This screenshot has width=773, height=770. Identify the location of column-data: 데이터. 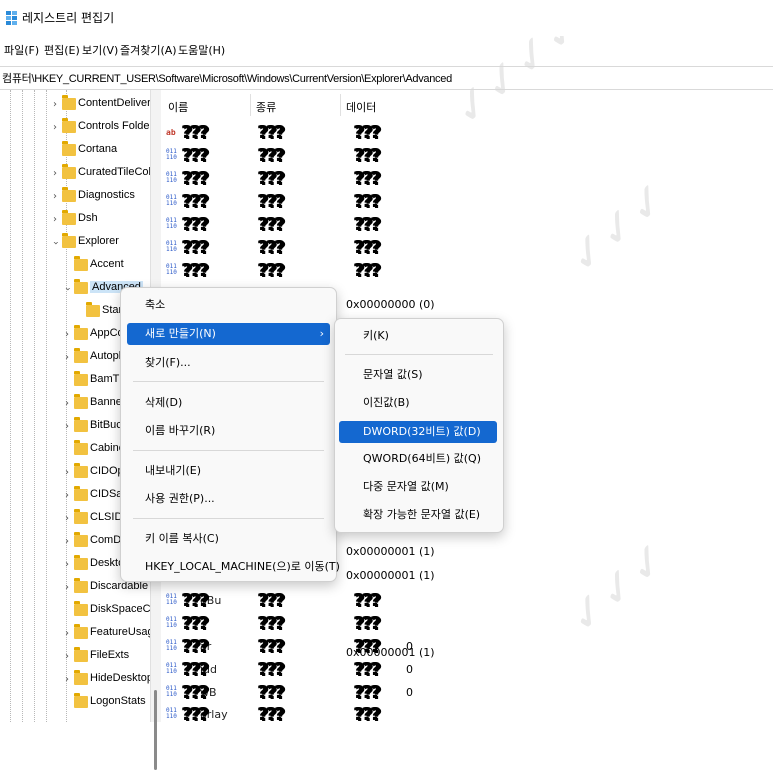
(361, 107).